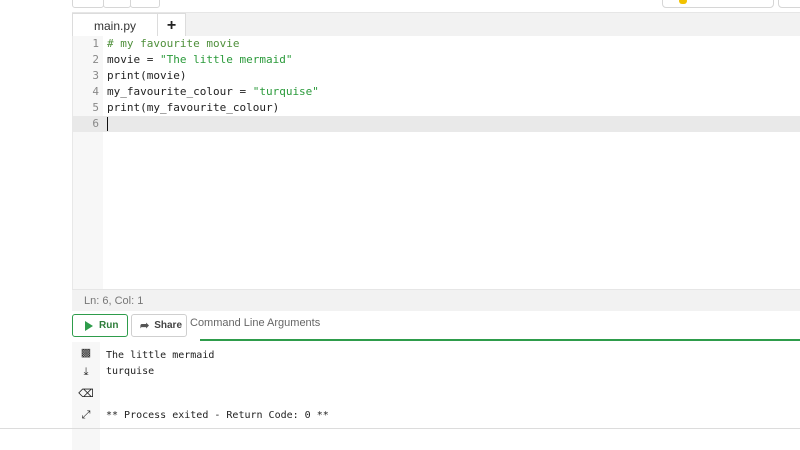  I want to click on copy-icon: ▩, so click(86, 352).